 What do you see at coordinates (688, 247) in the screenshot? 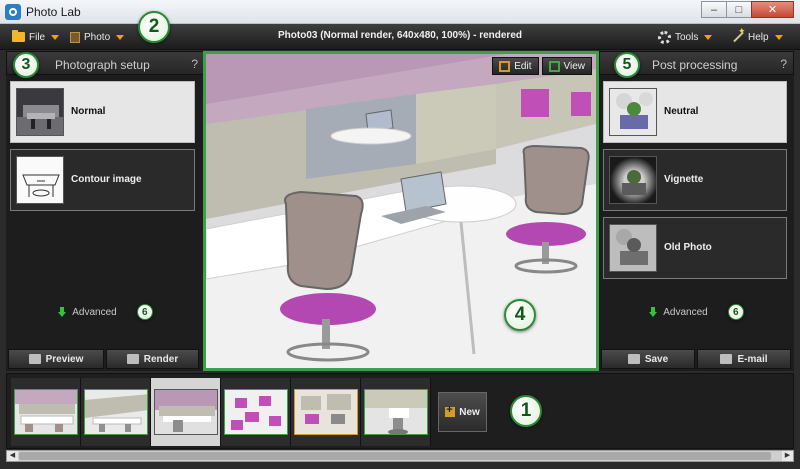
I see `option-label: Old Photo` at bounding box center [688, 247].